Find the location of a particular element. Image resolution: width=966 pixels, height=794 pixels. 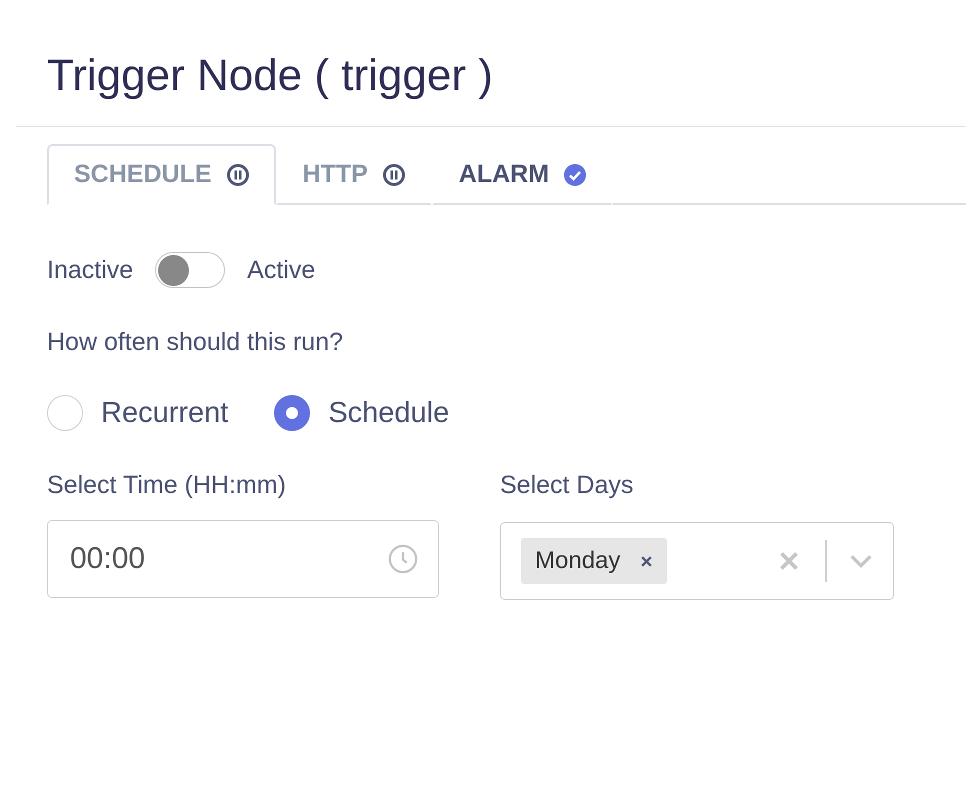

radio-label: Schedule is located at coordinates (389, 413).